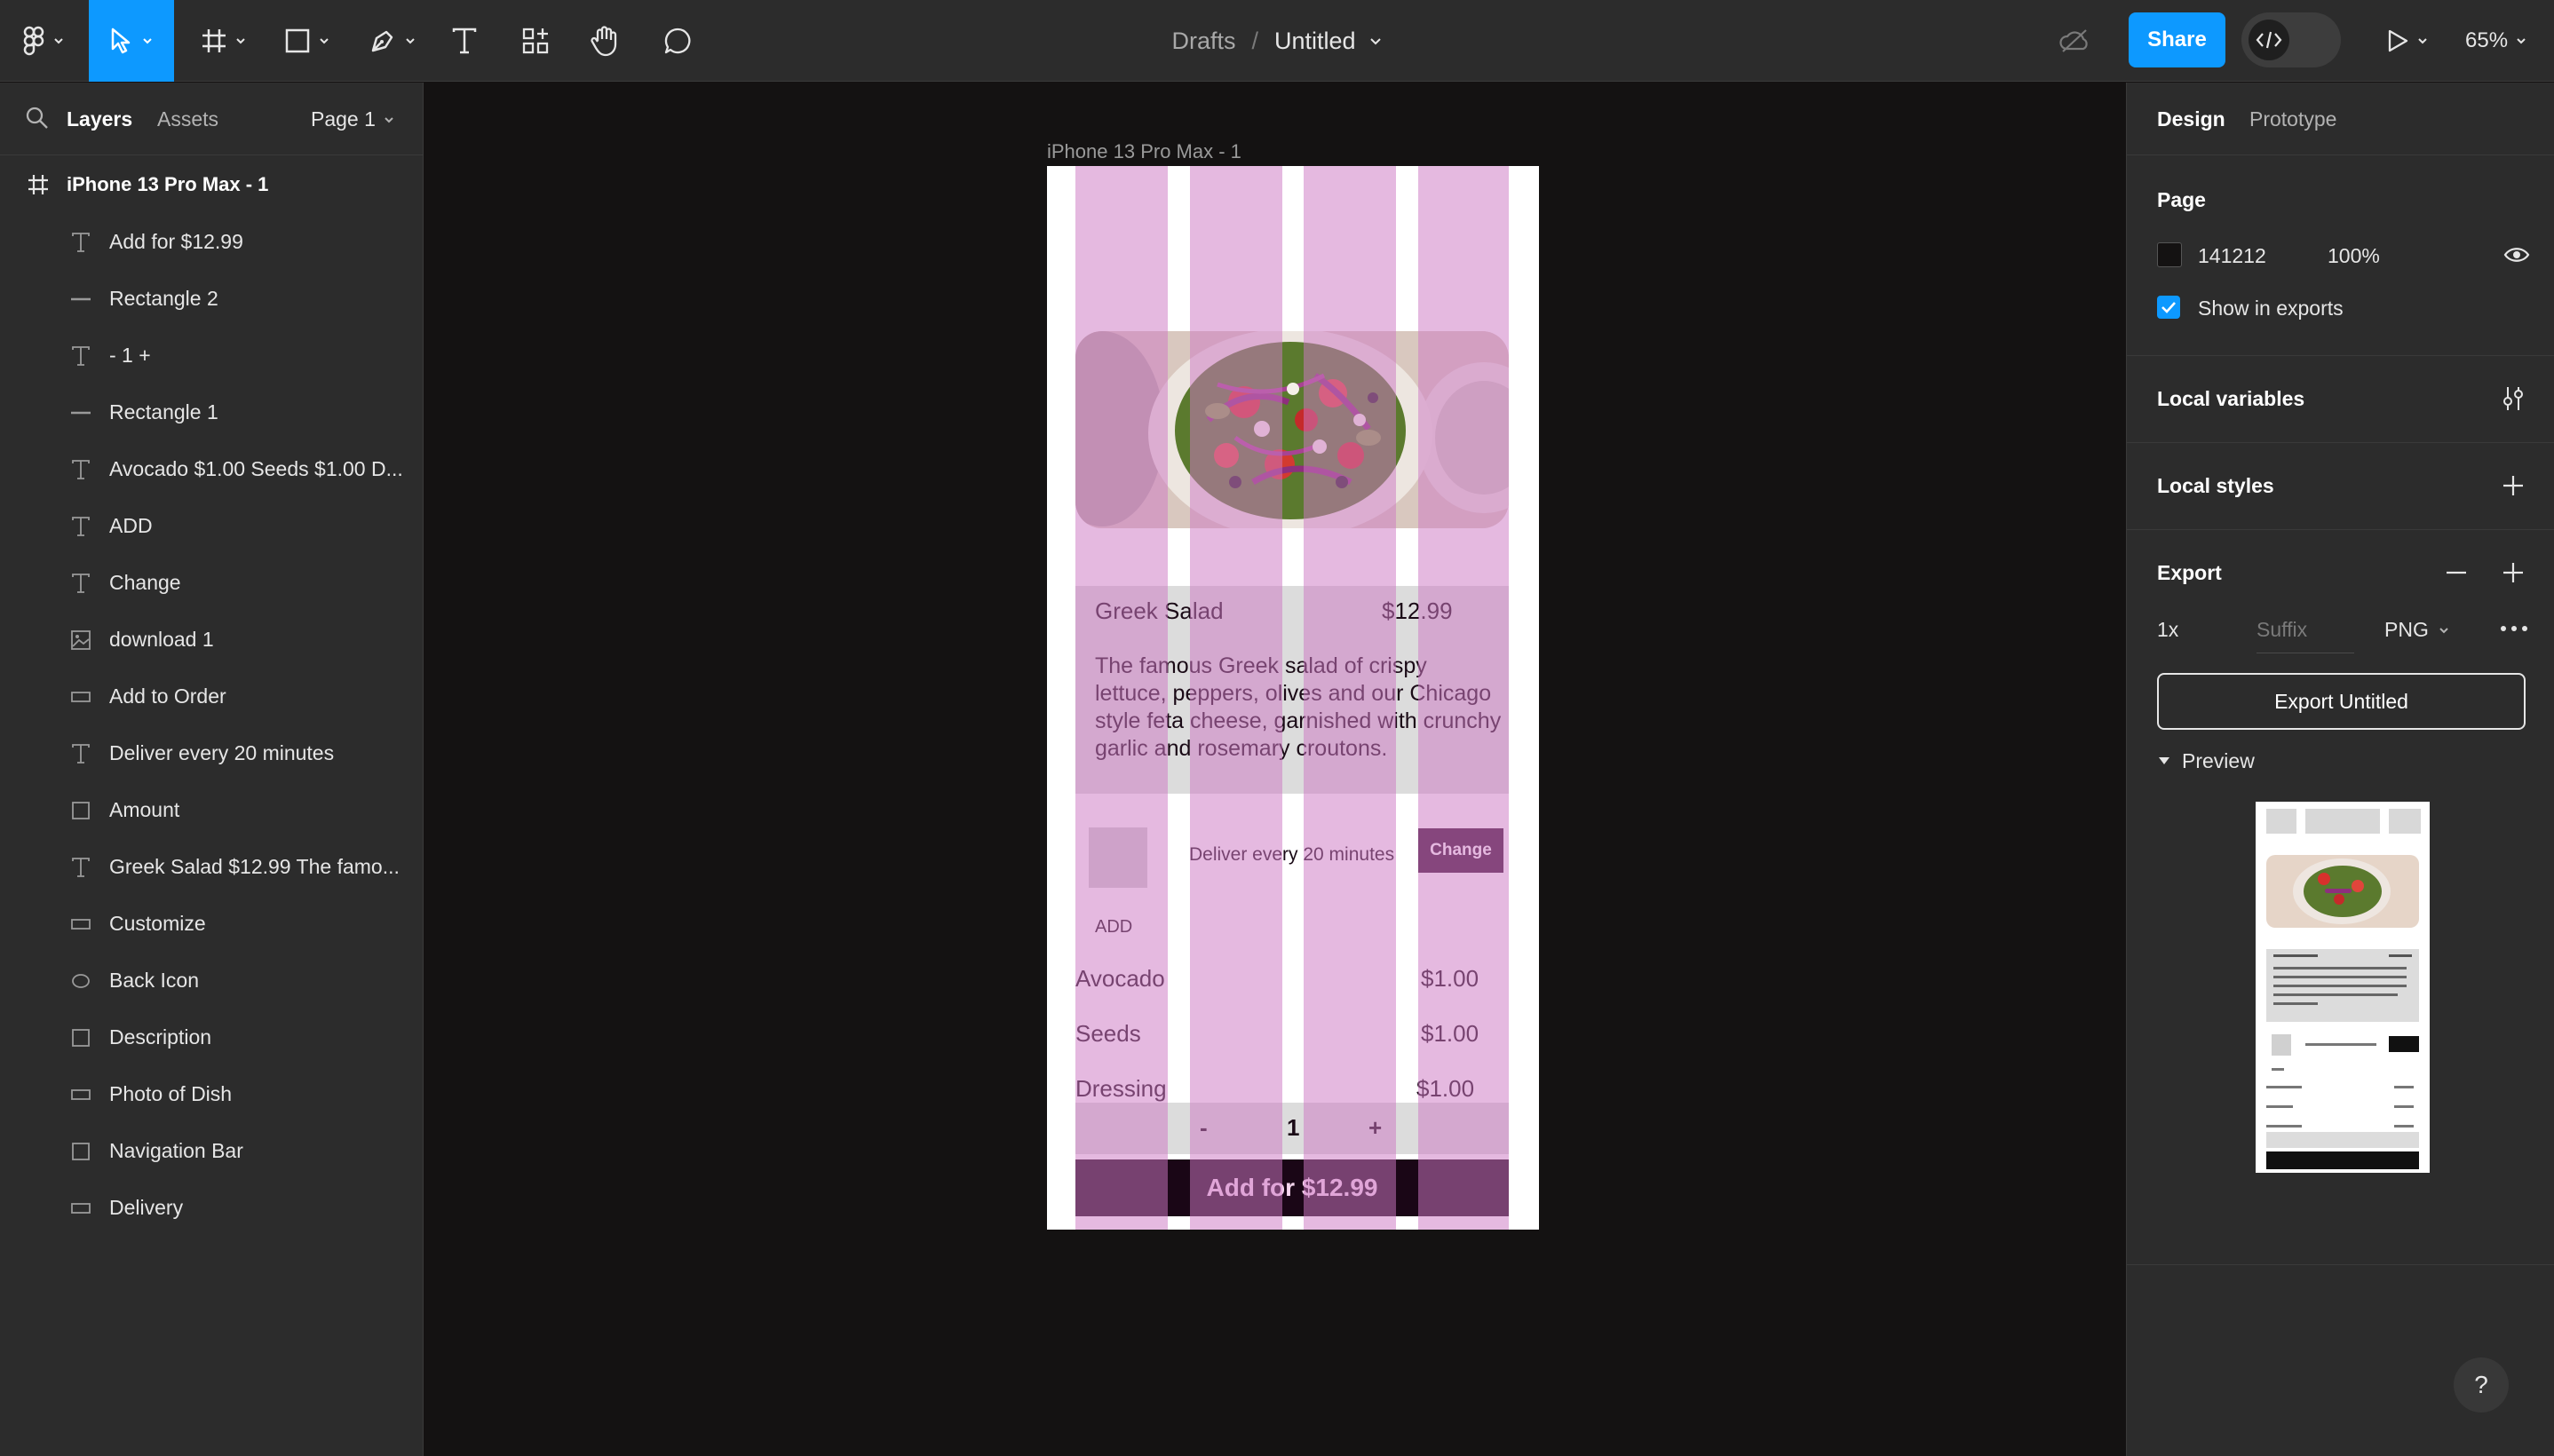 The width and height of the screenshot is (2554, 1456). I want to click on layer-item: - 1 +, so click(212, 355).